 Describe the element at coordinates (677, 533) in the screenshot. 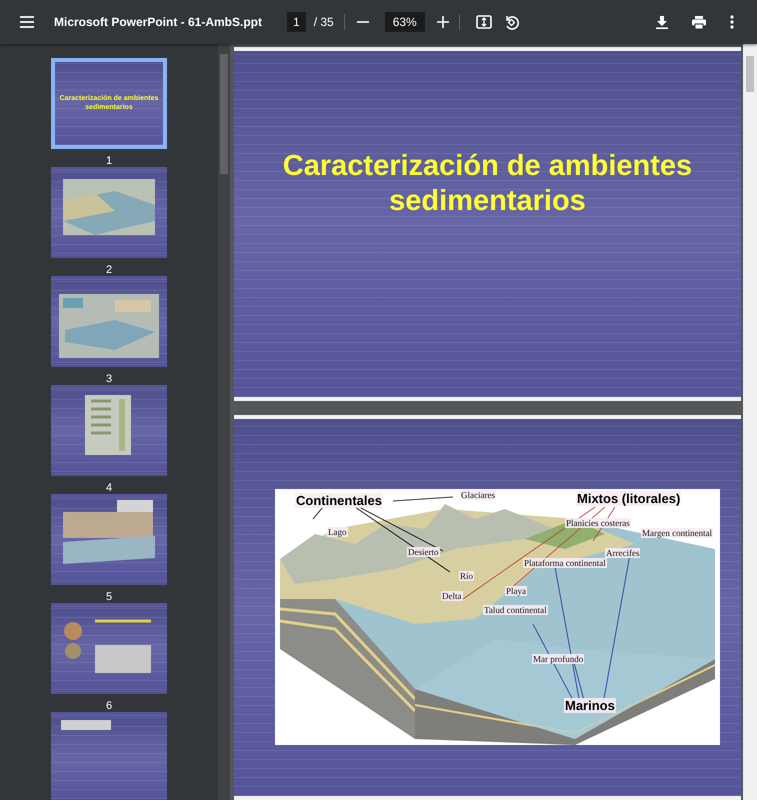

I see `diagram-label: Margen continental` at that location.